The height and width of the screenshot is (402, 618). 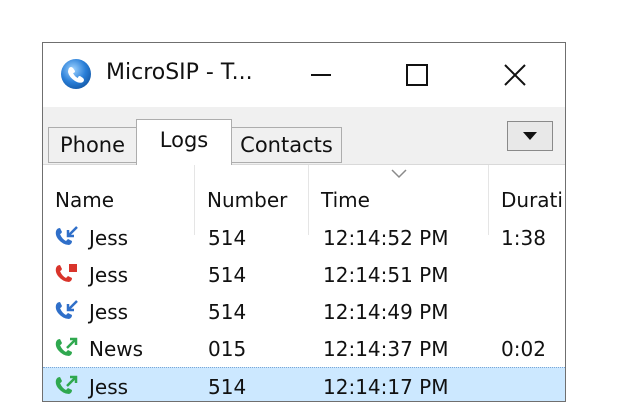 What do you see at coordinates (184, 142) in the screenshot?
I see `tab-logs: Logs` at bounding box center [184, 142].